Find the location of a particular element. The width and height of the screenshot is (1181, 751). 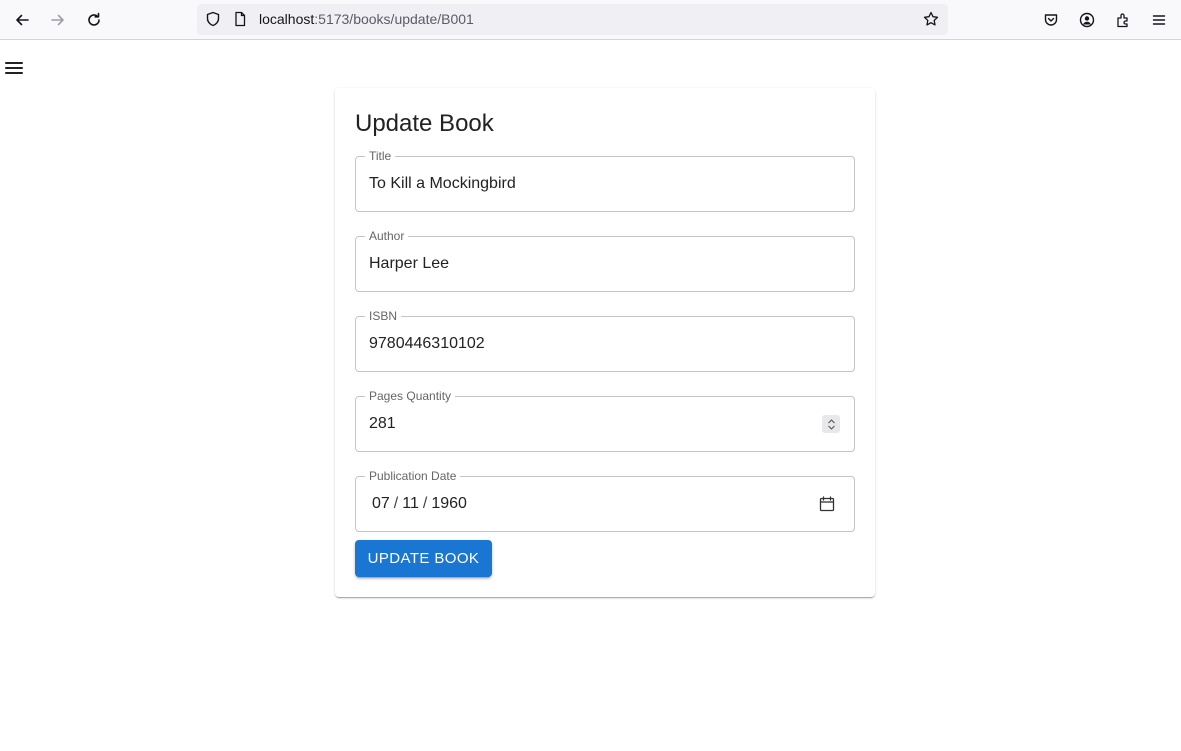

pocket-icon is located at coordinates (1051, 20).